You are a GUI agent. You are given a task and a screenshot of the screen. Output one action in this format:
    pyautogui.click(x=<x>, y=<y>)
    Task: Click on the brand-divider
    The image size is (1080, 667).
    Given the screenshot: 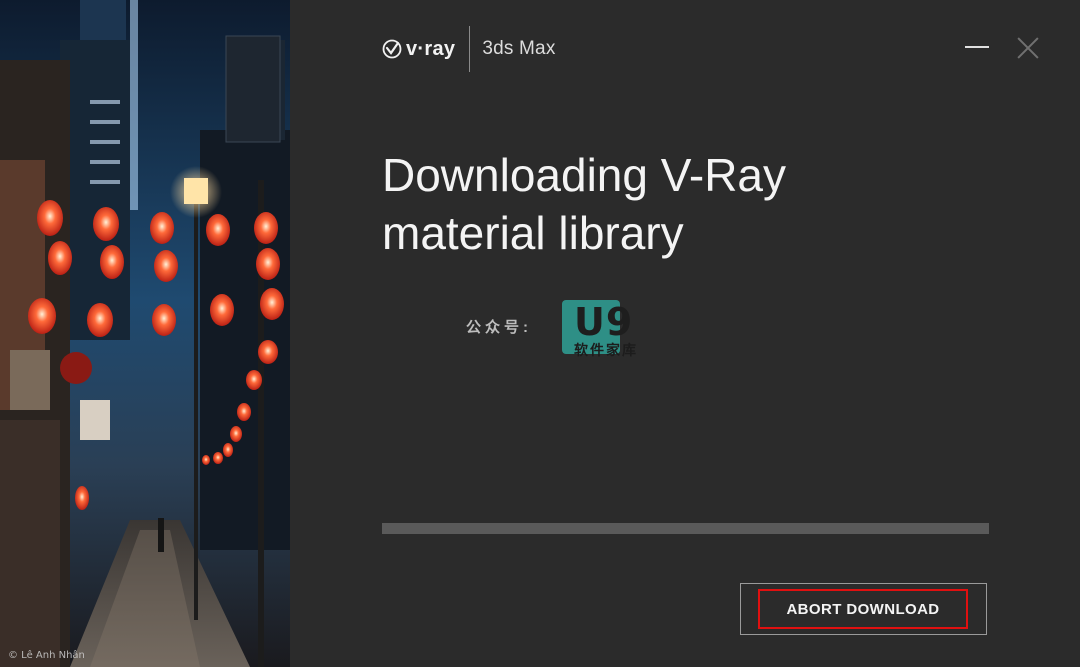 What is the action you would take?
    pyautogui.click(x=470, y=49)
    